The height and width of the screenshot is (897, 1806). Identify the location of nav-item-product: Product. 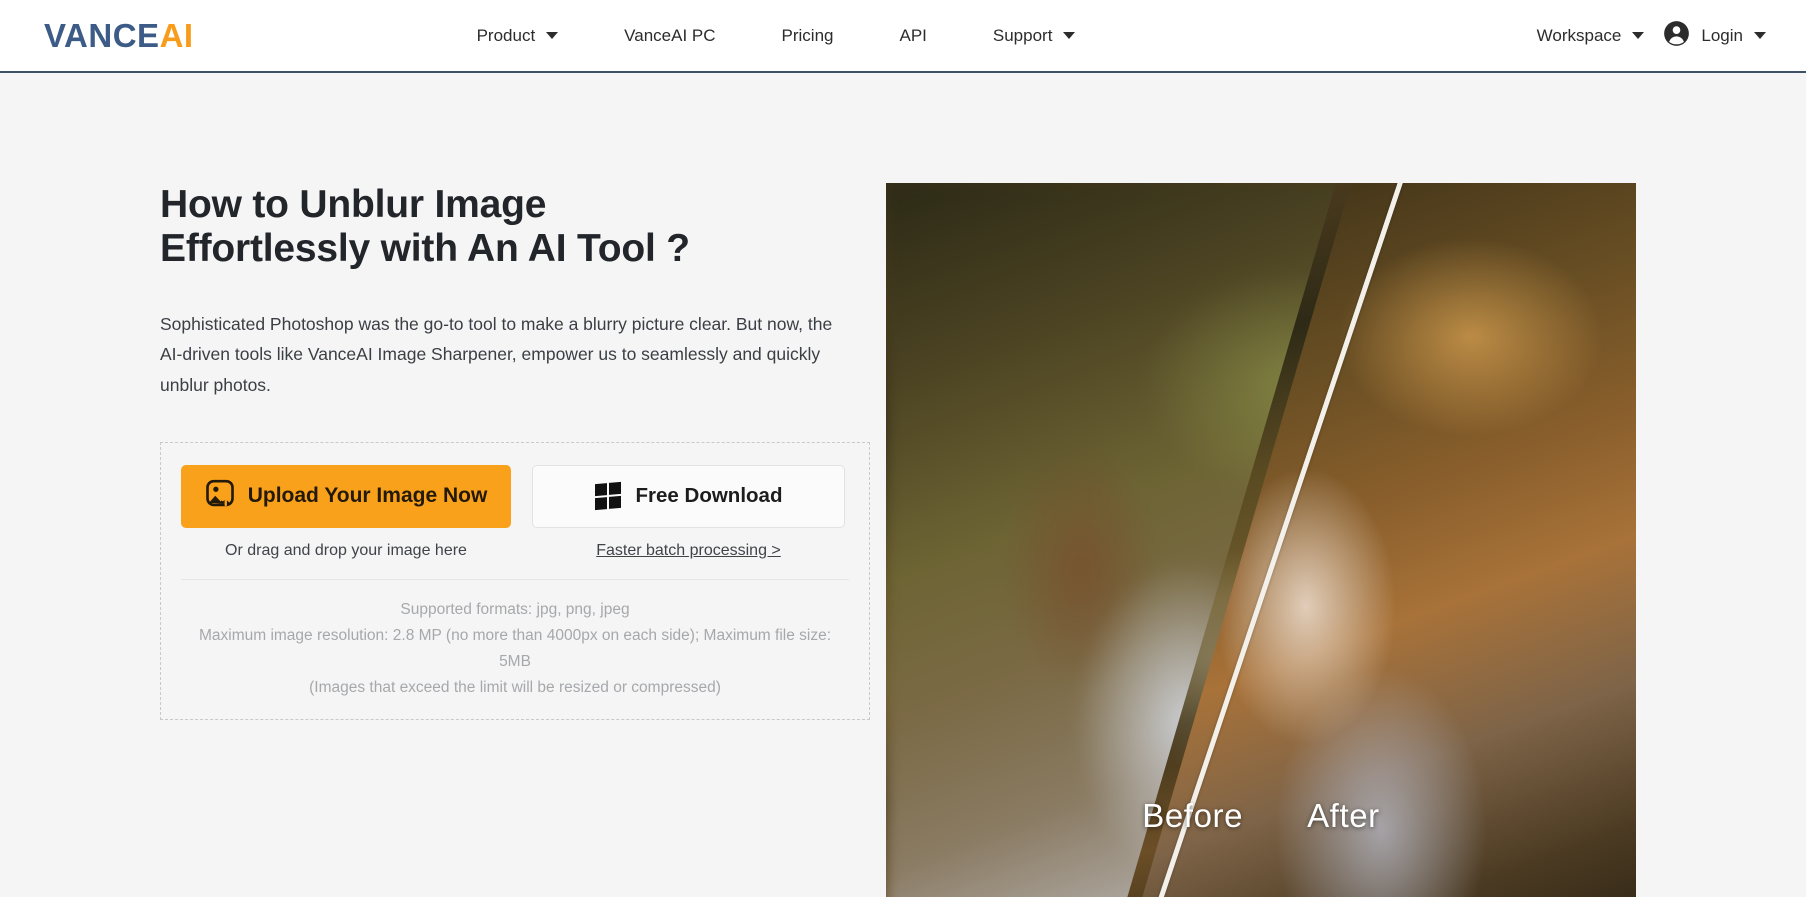
(518, 36).